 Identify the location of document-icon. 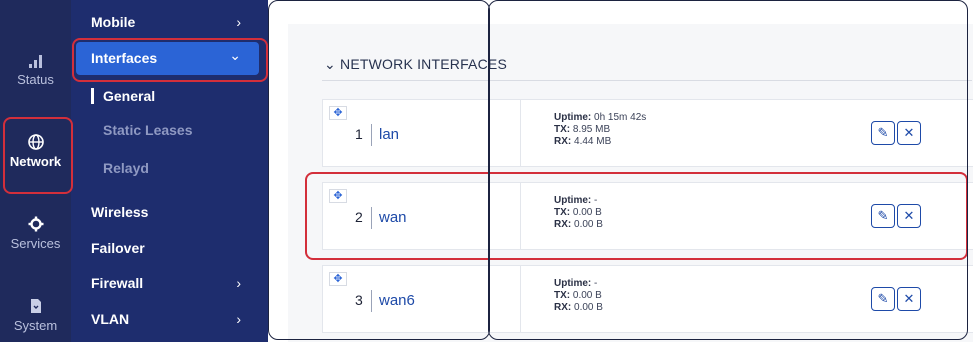
(35, 306).